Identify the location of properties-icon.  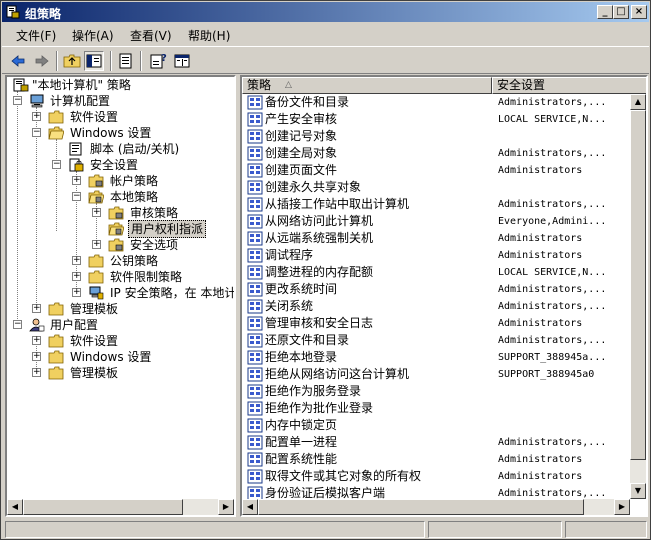
(182, 61).